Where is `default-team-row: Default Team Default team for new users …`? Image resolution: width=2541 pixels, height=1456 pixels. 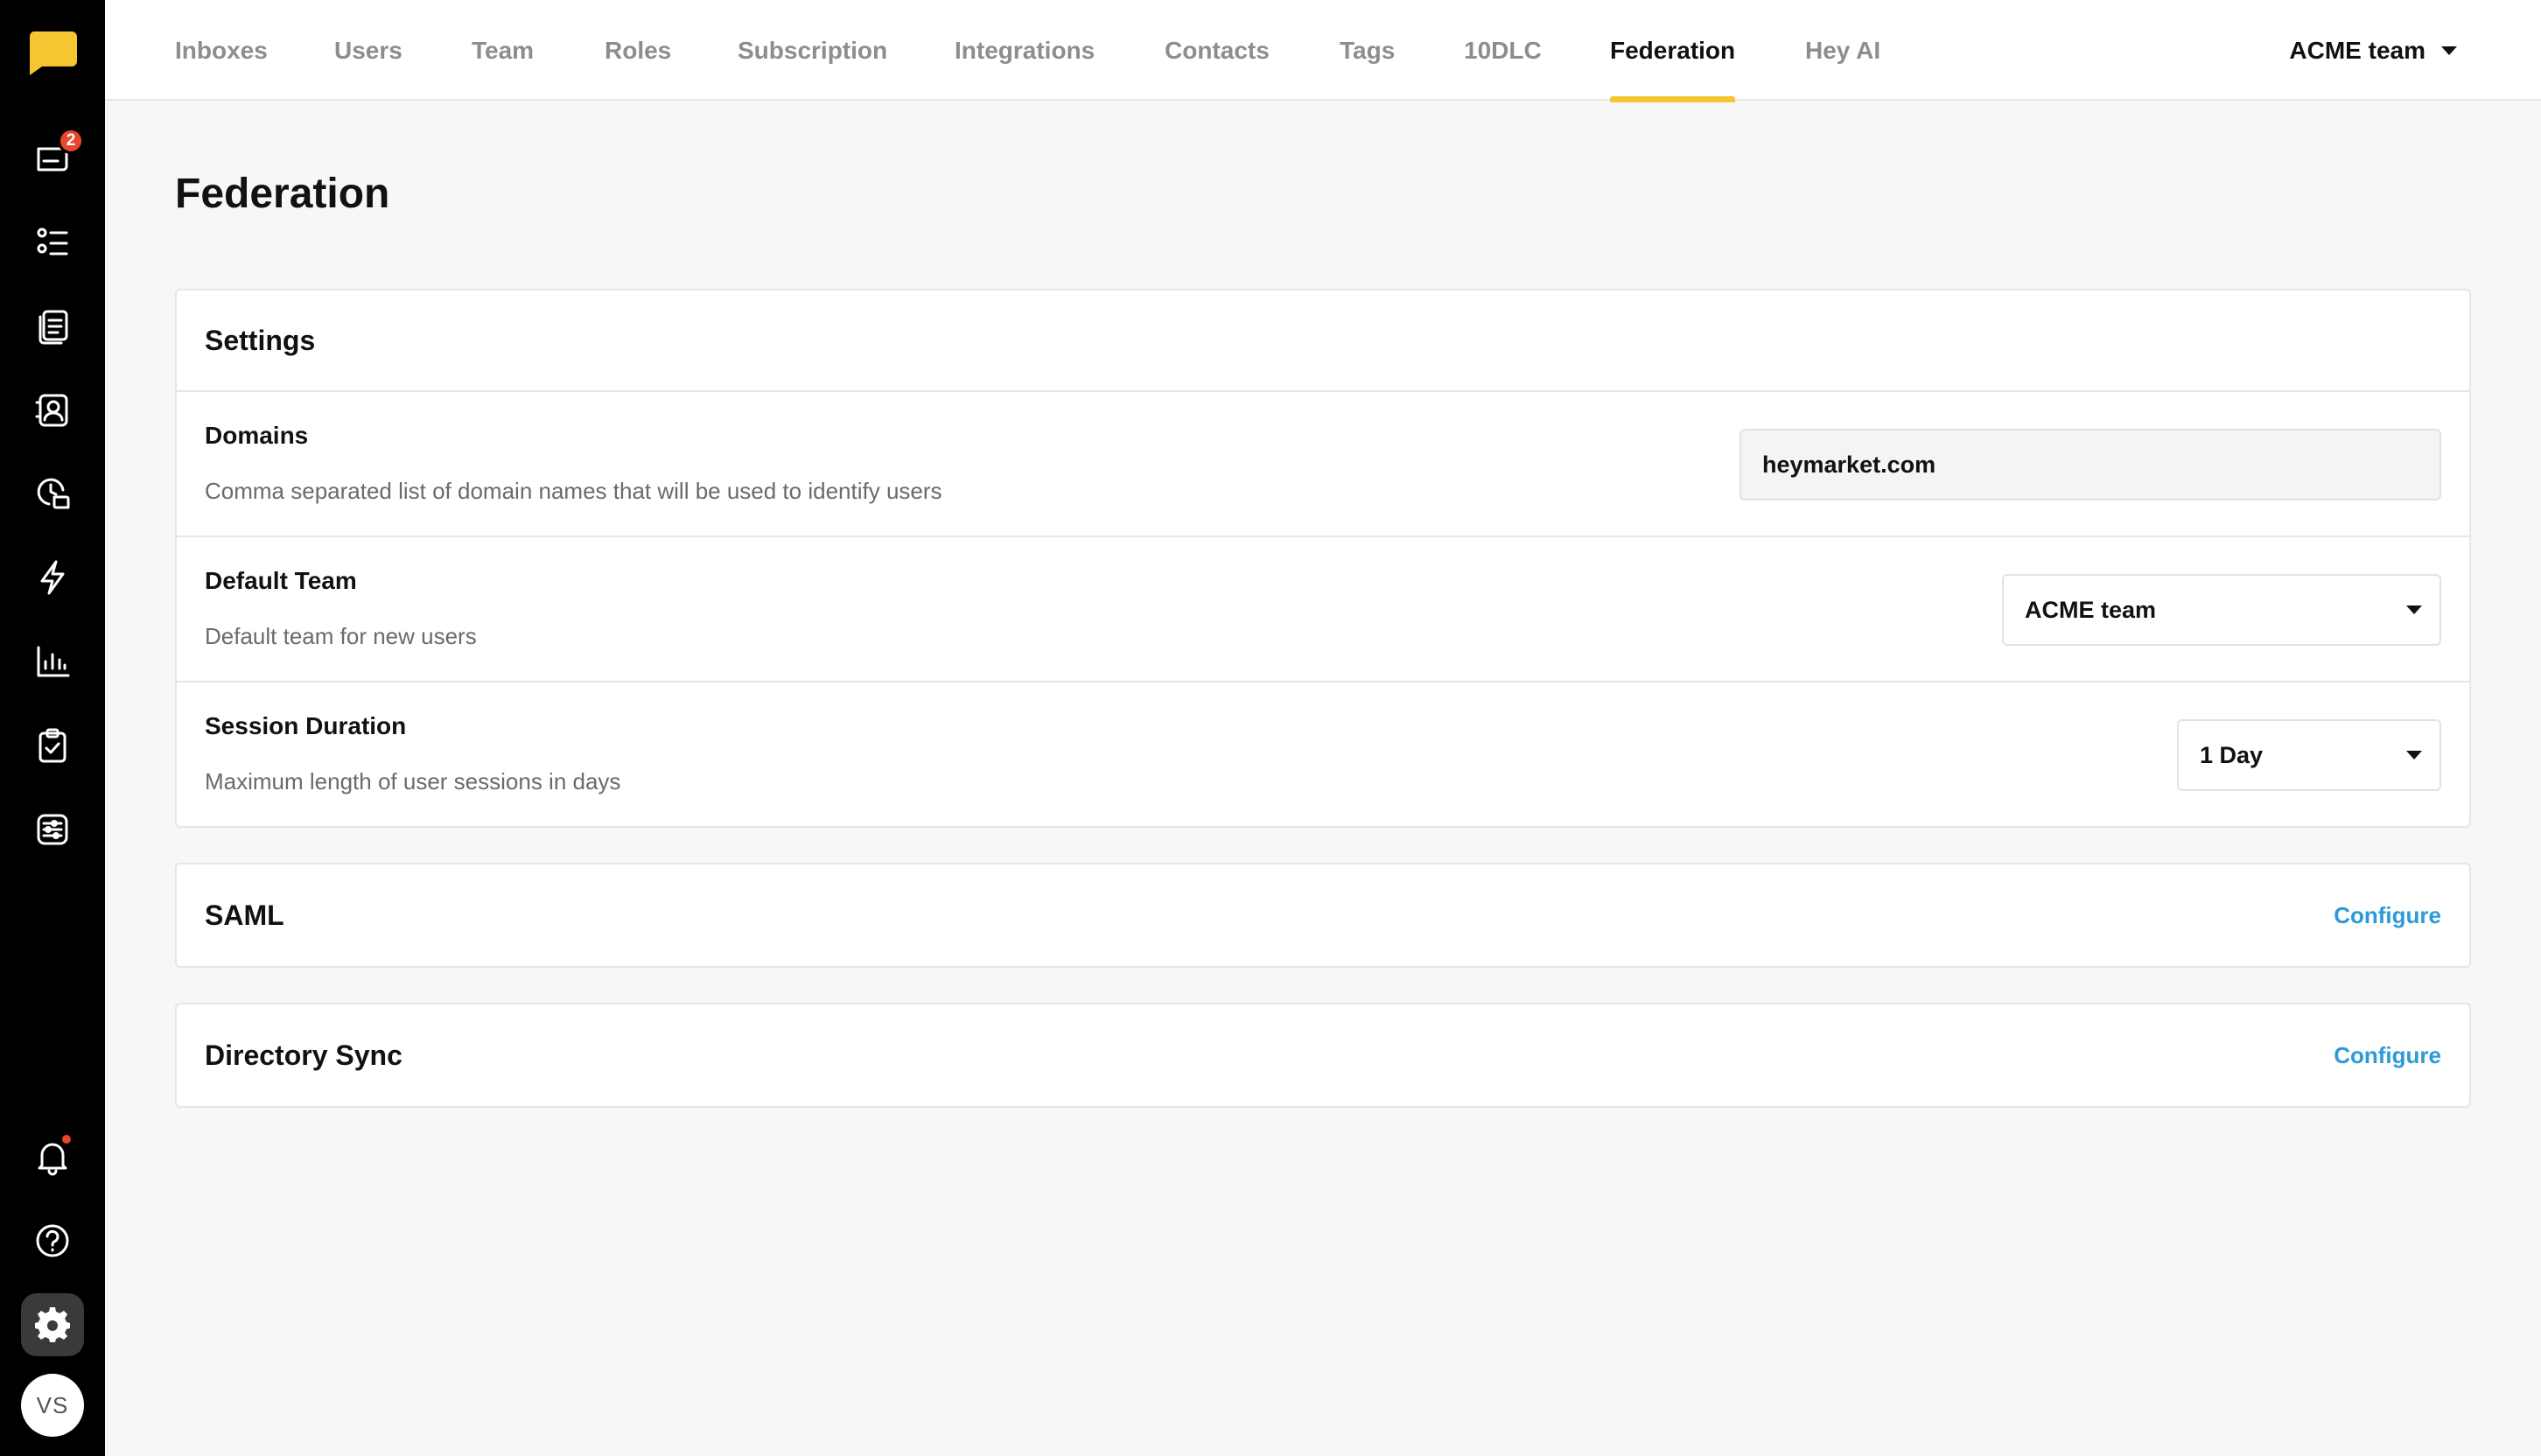
default-team-row: Default Team Default team for new users … is located at coordinates (1323, 608).